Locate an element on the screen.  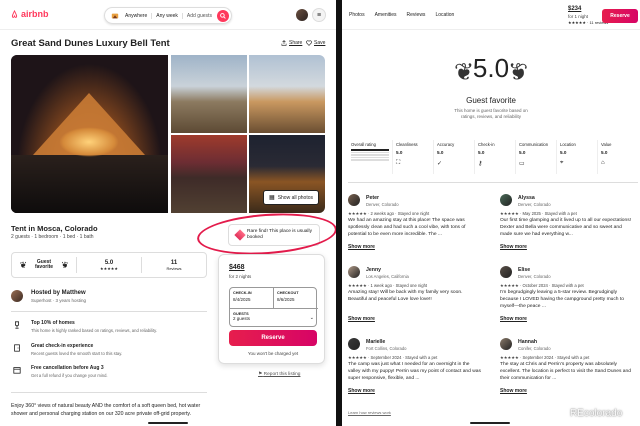
nav-amenities: Amenities is located at coordinates (386, 15).